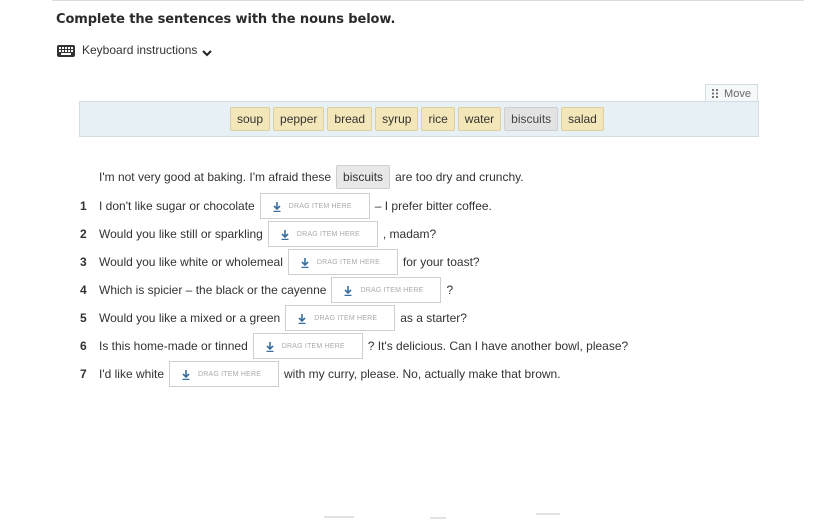 This screenshot has height=521, width=814. What do you see at coordinates (191, 262) in the screenshot?
I see `question-text-before: Would you like white or wholemeal` at bounding box center [191, 262].